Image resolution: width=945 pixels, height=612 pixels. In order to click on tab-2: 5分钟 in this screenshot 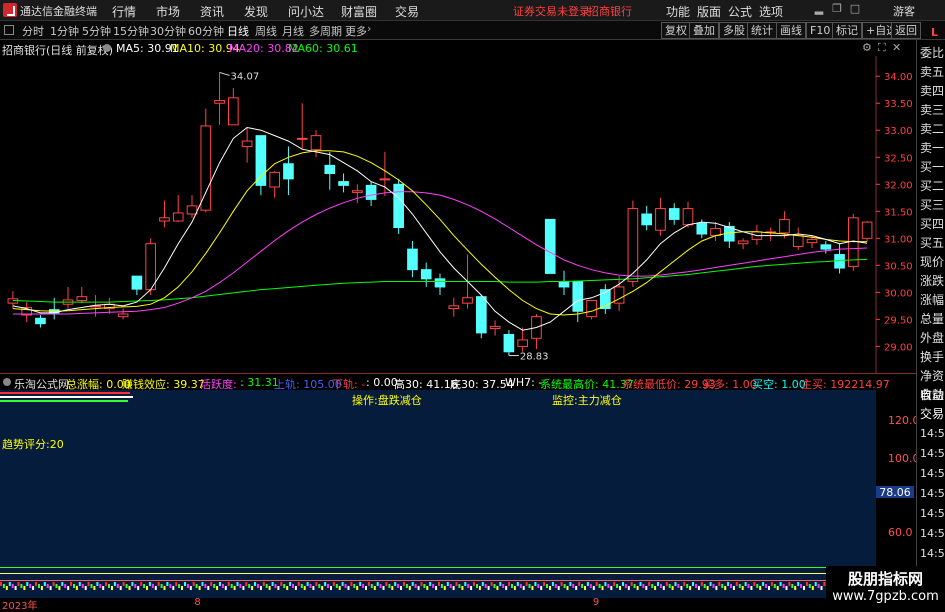, I will do `click(96, 31)`.